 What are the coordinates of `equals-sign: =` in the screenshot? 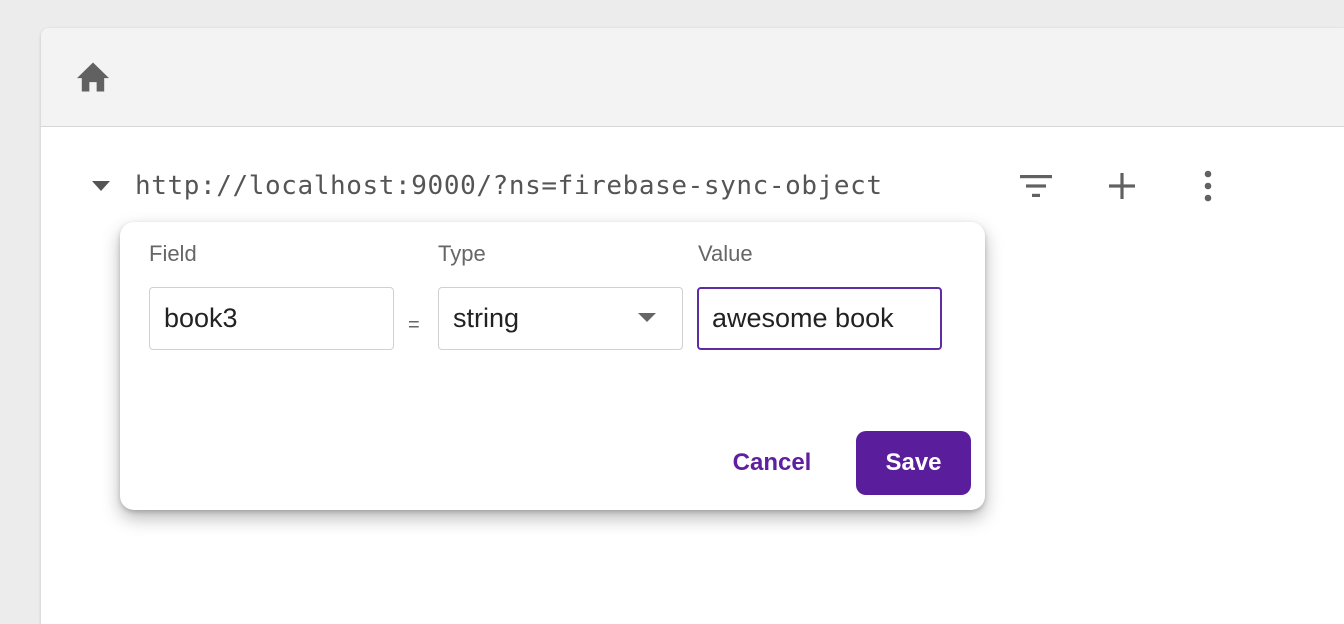 It's located at (414, 325).